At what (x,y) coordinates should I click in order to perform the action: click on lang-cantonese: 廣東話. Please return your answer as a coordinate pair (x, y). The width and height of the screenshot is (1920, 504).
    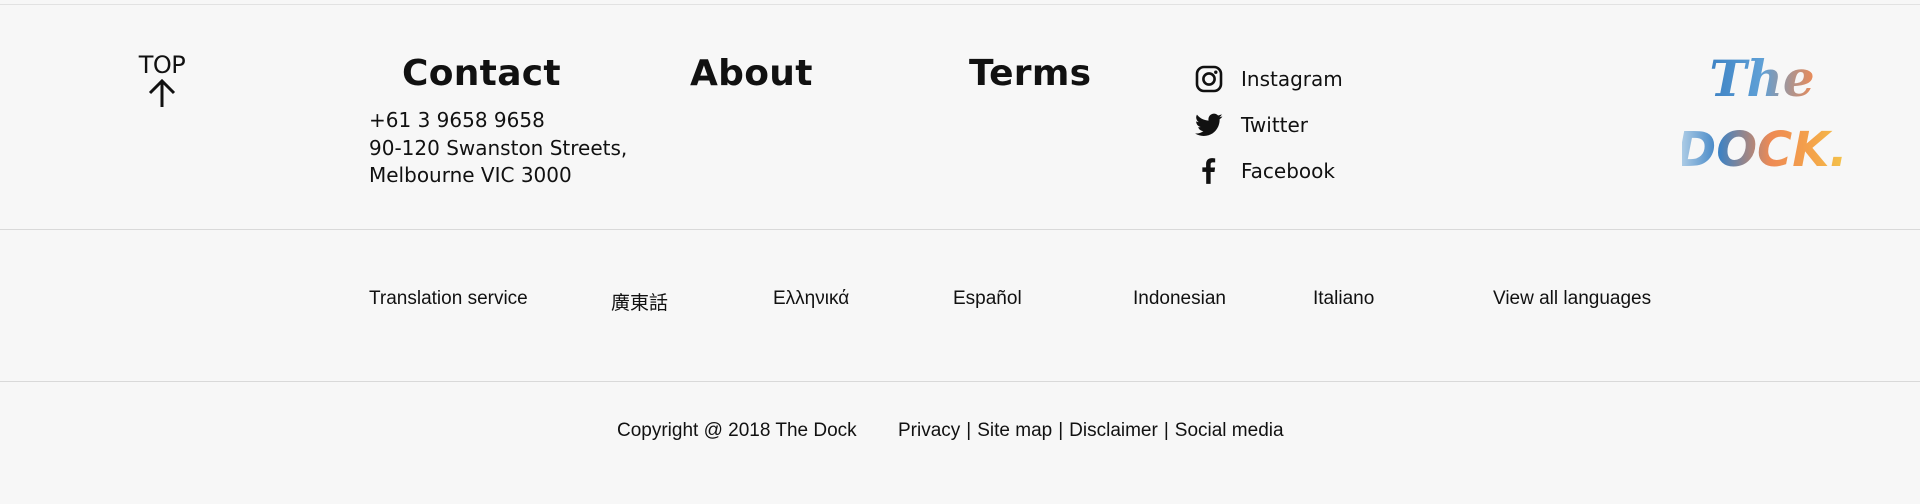
    Looking at the image, I should click on (639, 301).